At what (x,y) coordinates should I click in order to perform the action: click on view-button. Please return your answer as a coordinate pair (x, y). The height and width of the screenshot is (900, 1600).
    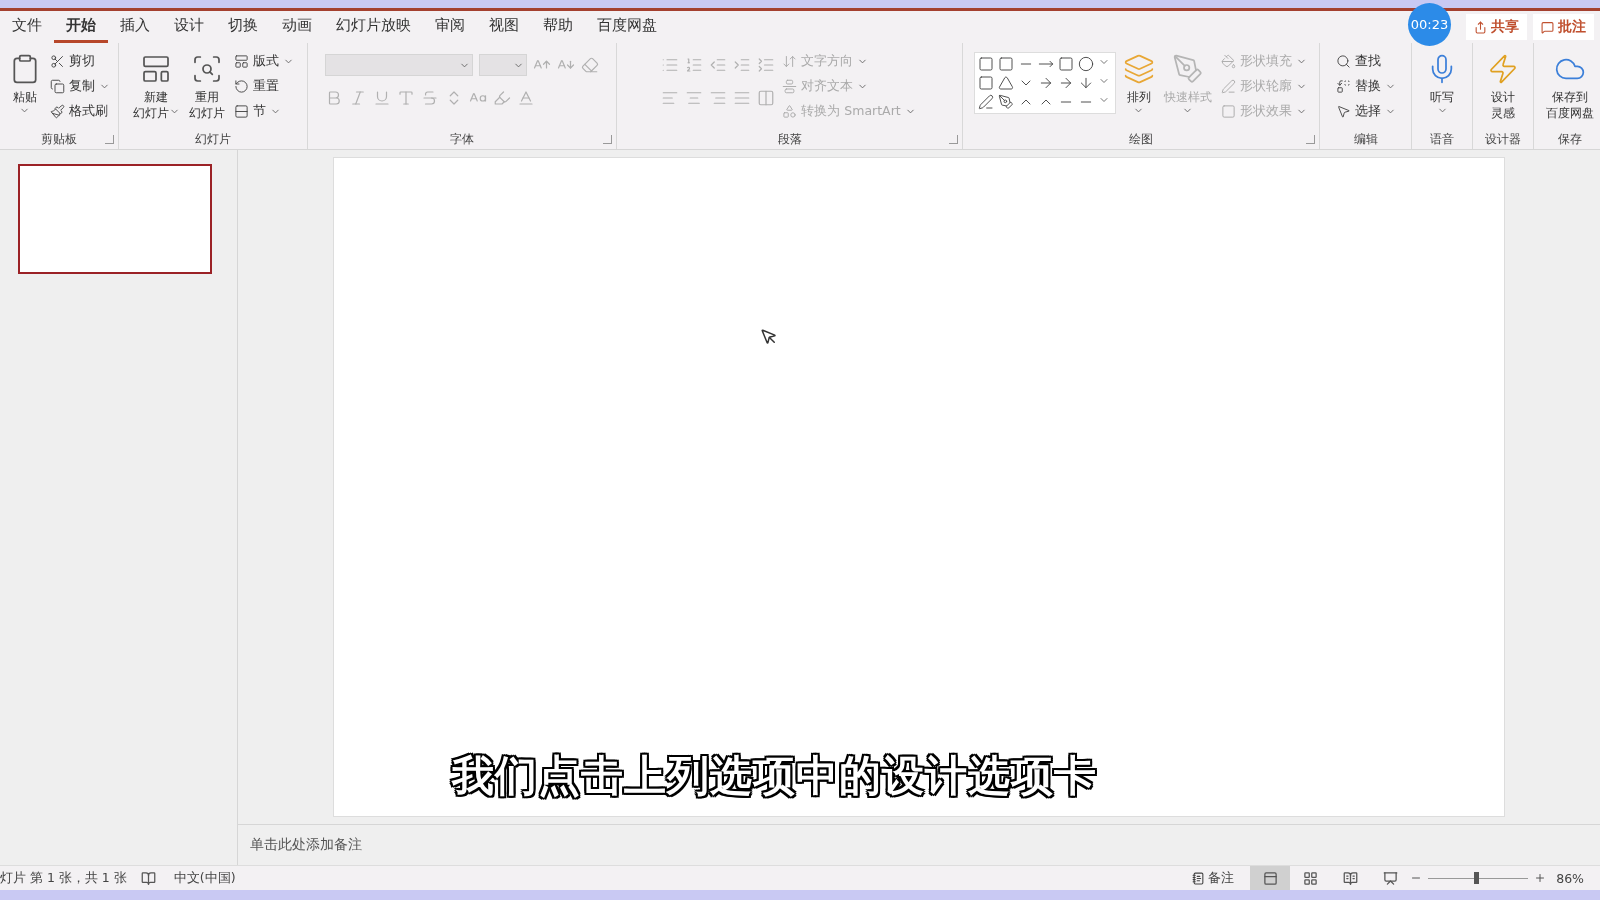
    Looking at the image, I should click on (1270, 878).